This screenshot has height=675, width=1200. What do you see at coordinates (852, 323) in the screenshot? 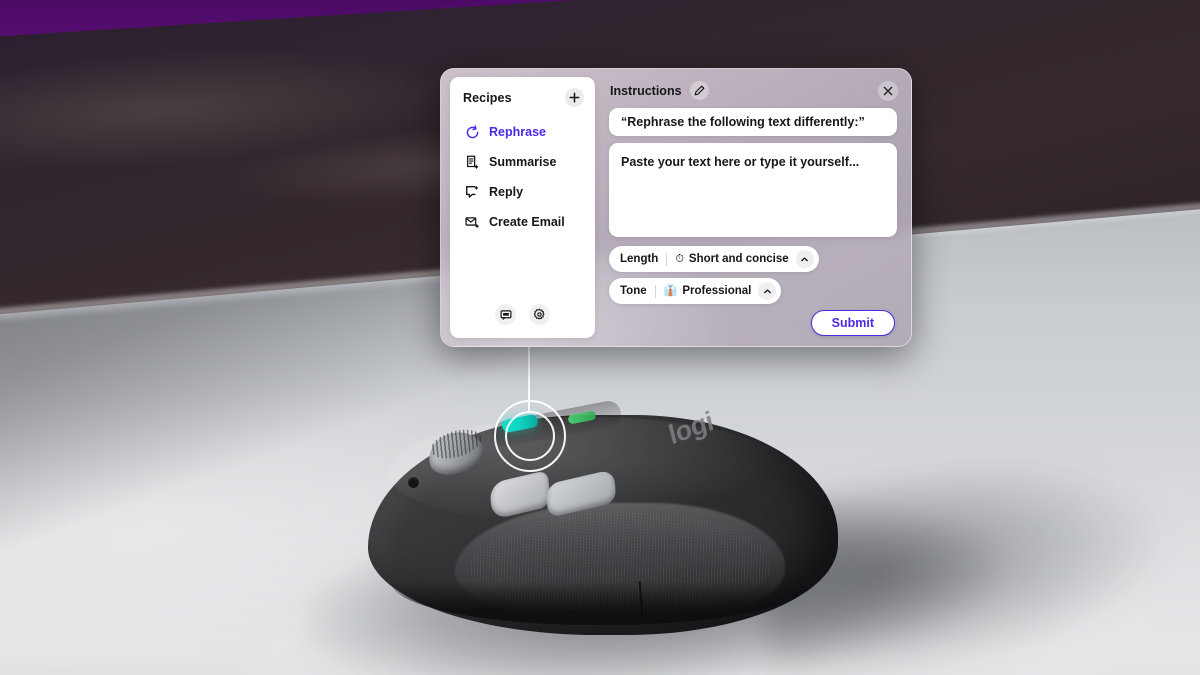
I see `submit-button: Submit` at bounding box center [852, 323].